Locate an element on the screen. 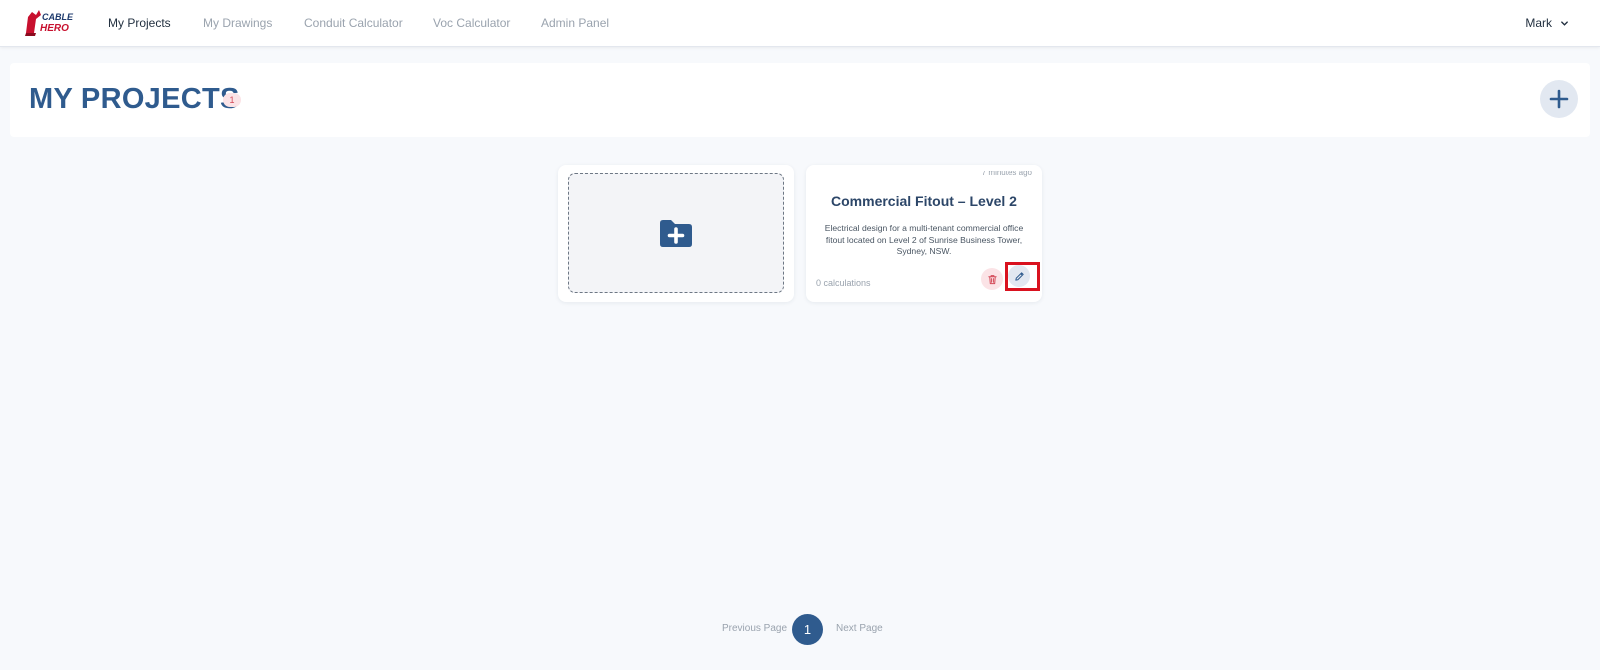 The height and width of the screenshot is (670, 1600). project-count-badge: 1 is located at coordinates (232, 100).